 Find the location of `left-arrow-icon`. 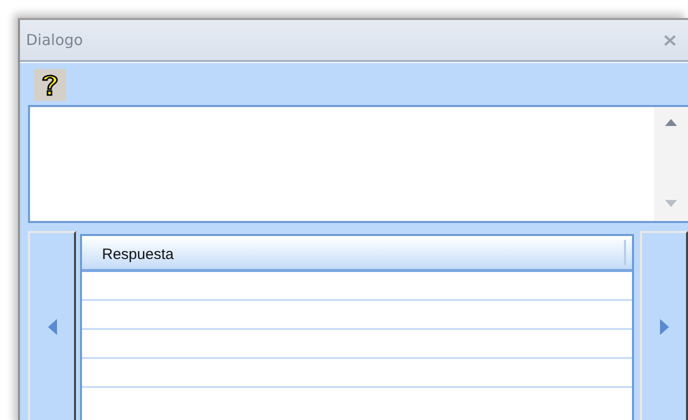

left-arrow-icon is located at coordinates (52, 326).